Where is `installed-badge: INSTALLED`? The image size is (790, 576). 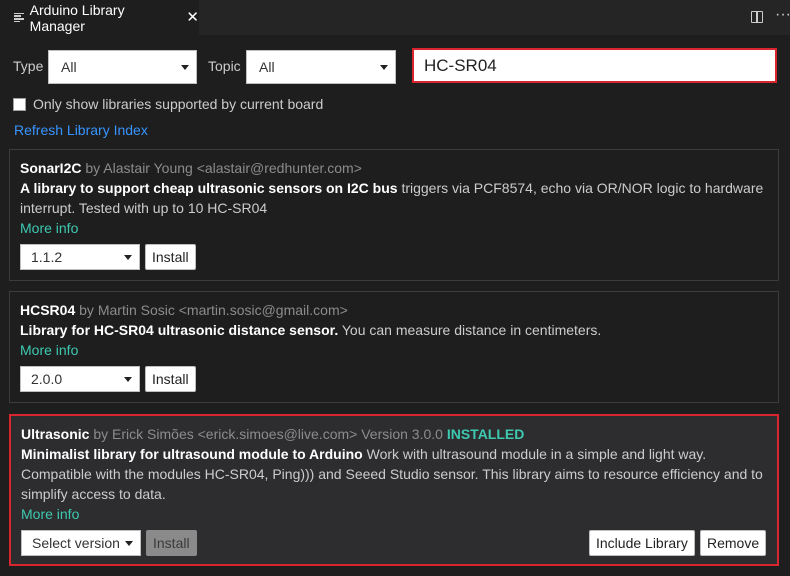 installed-badge: INSTALLED is located at coordinates (485, 434).